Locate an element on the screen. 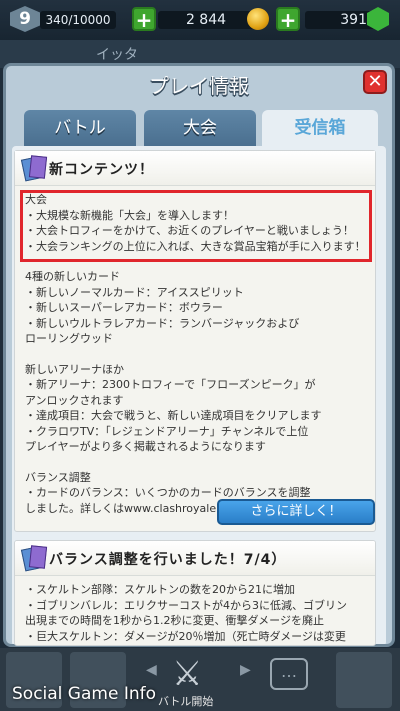 The width and height of the screenshot is (400, 711). card-line: ・巨大スケルトン：ダメージが20％増加（死亡時ダメージは変更 is located at coordinates (185, 636).